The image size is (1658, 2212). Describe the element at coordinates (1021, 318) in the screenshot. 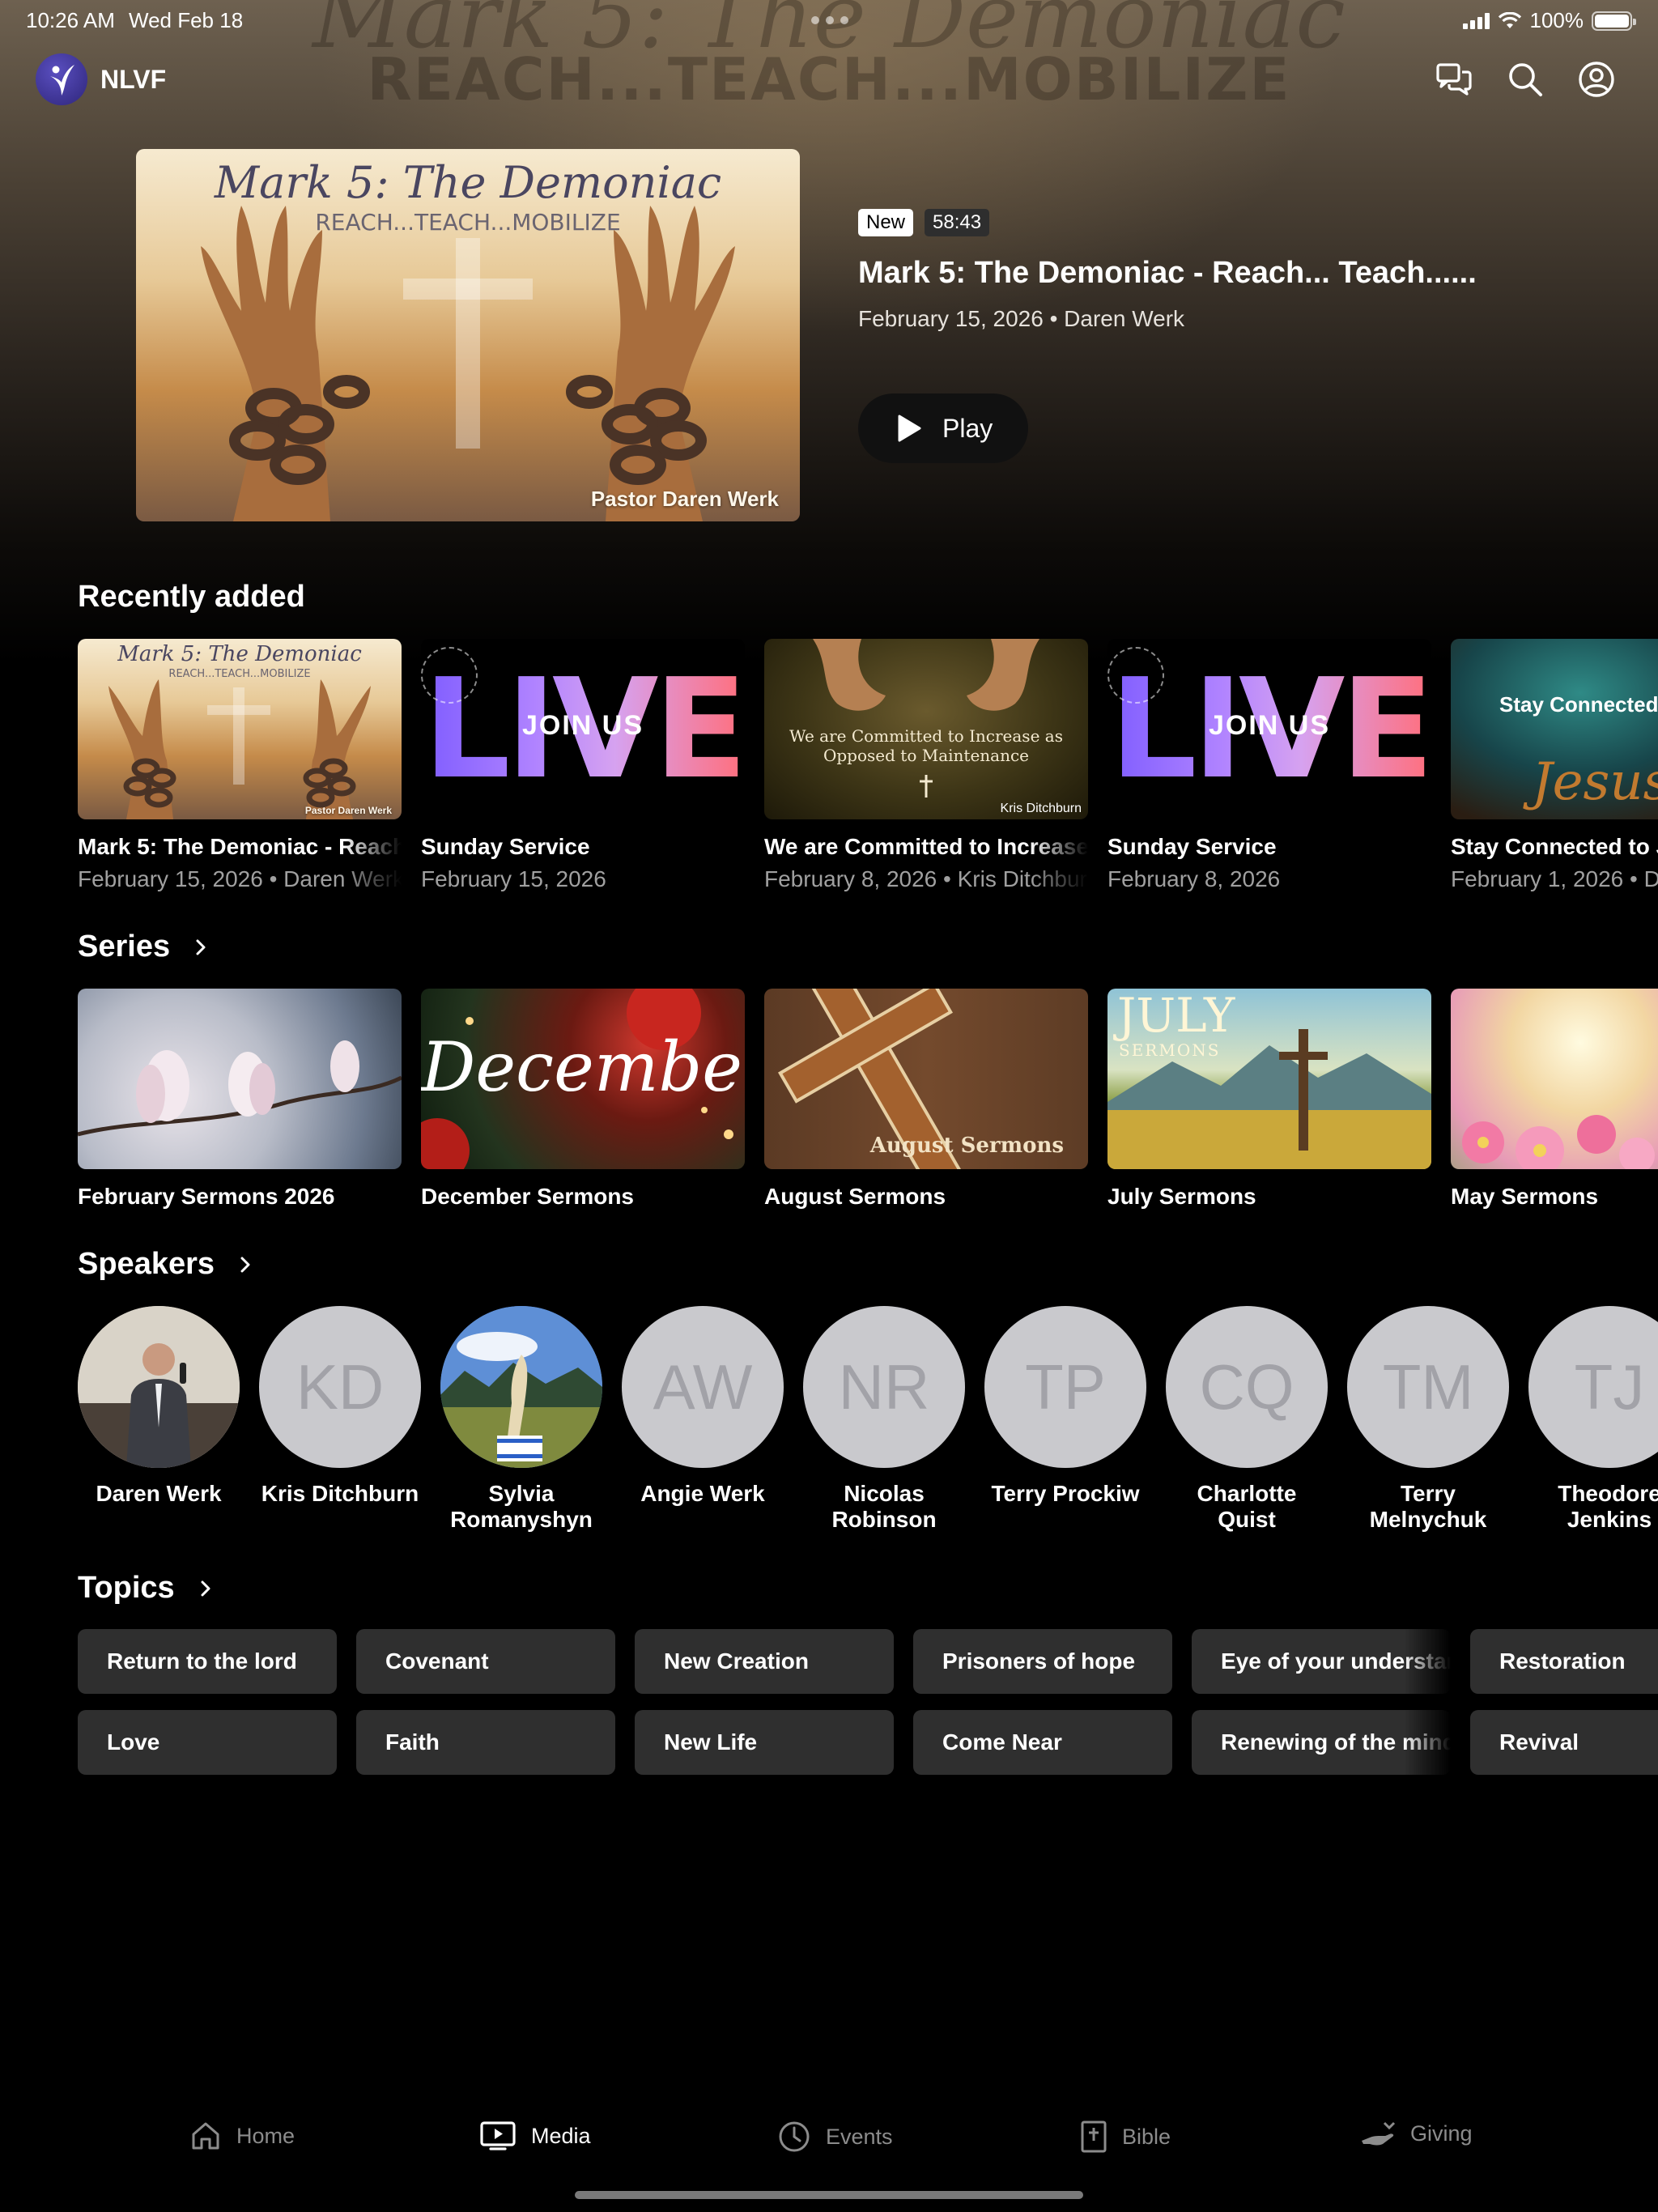

I see `featured-meta: February 15, 2026 • Daren Werk` at that location.